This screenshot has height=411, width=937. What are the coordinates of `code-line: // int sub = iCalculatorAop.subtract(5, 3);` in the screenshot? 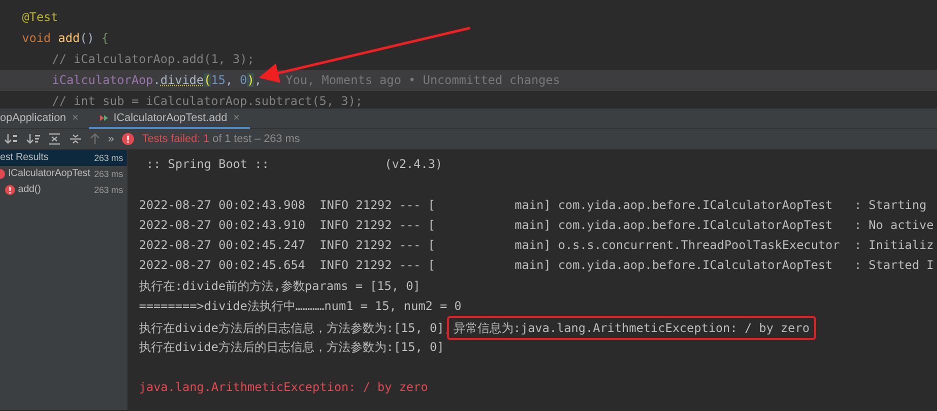 It's located at (207, 101).